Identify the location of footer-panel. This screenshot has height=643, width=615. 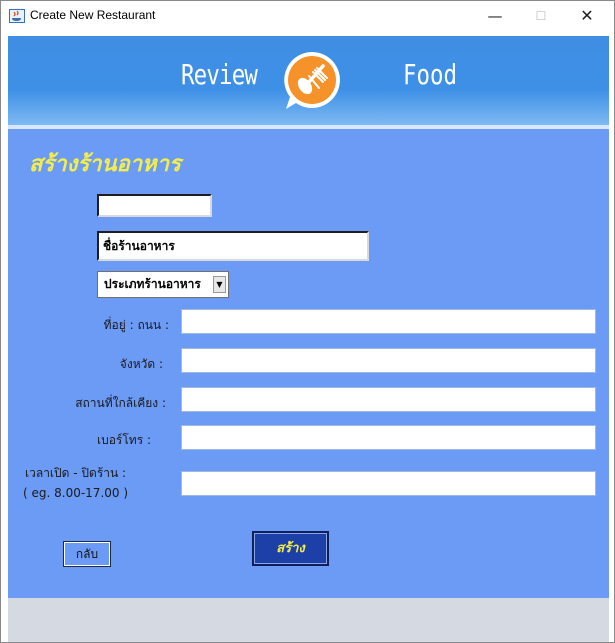
(308, 620).